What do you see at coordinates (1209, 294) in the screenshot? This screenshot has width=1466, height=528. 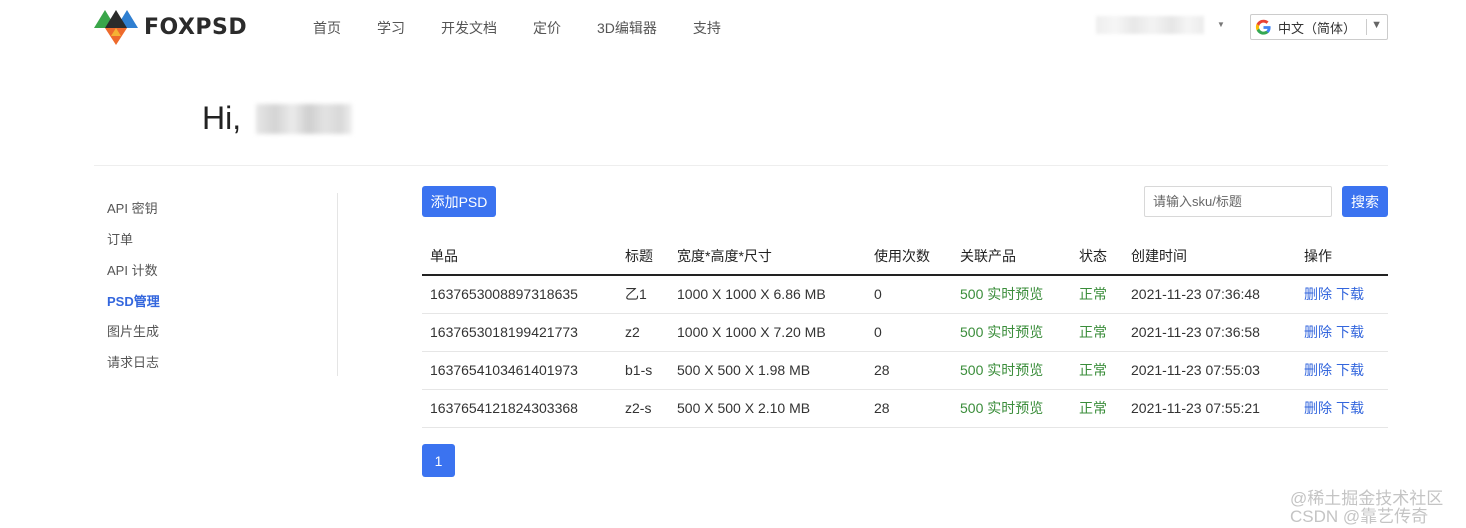 I see `cell-created: 2021-11-23 07:36:48` at bounding box center [1209, 294].